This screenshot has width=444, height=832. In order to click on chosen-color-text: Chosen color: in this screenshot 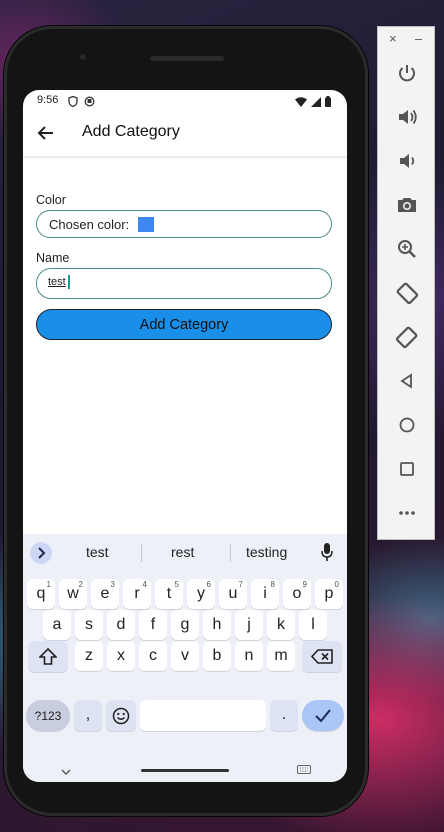, I will do `click(89, 224)`.